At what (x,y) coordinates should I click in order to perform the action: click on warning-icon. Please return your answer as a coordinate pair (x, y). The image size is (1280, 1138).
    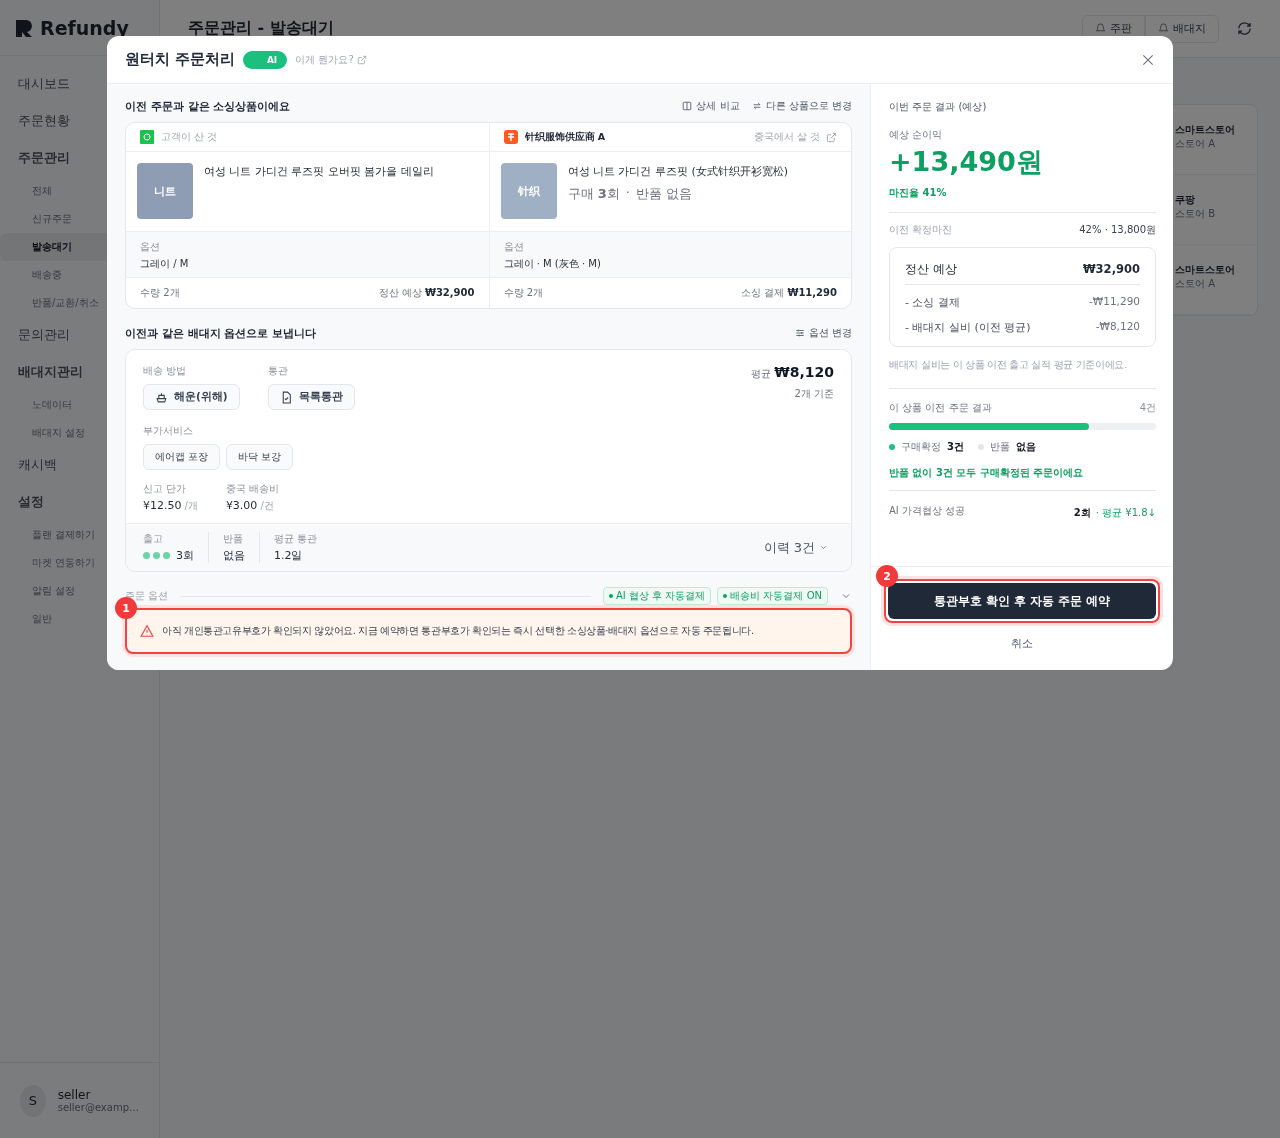
    Looking at the image, I should click on (147, 631).